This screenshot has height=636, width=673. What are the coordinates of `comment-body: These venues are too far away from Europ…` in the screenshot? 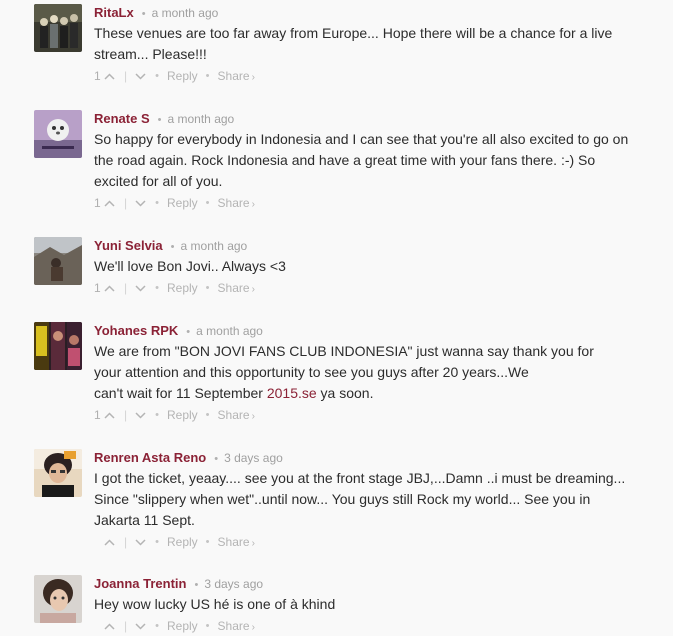 It's located at (374, 44).